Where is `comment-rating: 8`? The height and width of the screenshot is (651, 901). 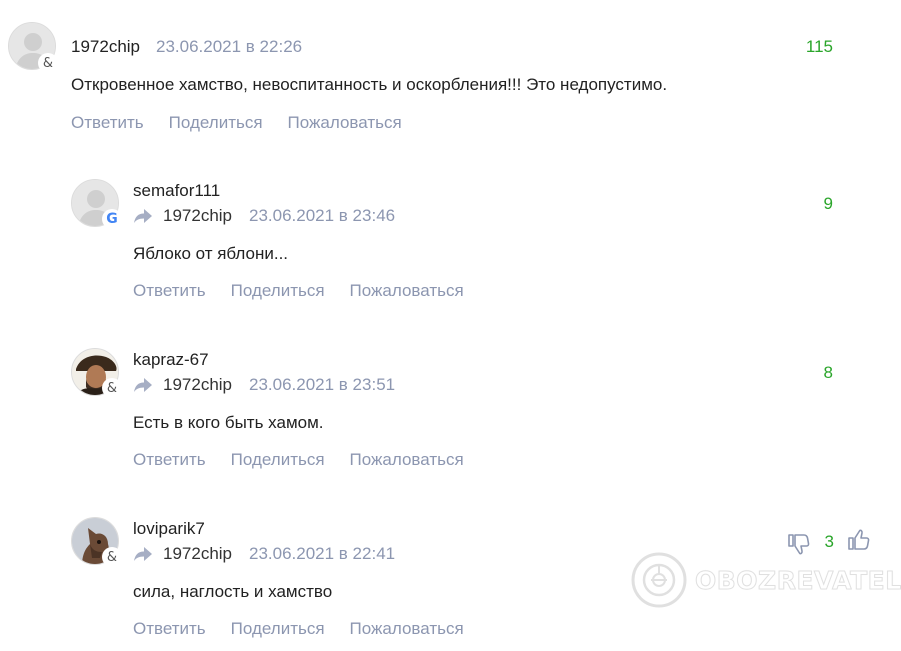 comment-rating: 8 is located at coordinates (828, 372).